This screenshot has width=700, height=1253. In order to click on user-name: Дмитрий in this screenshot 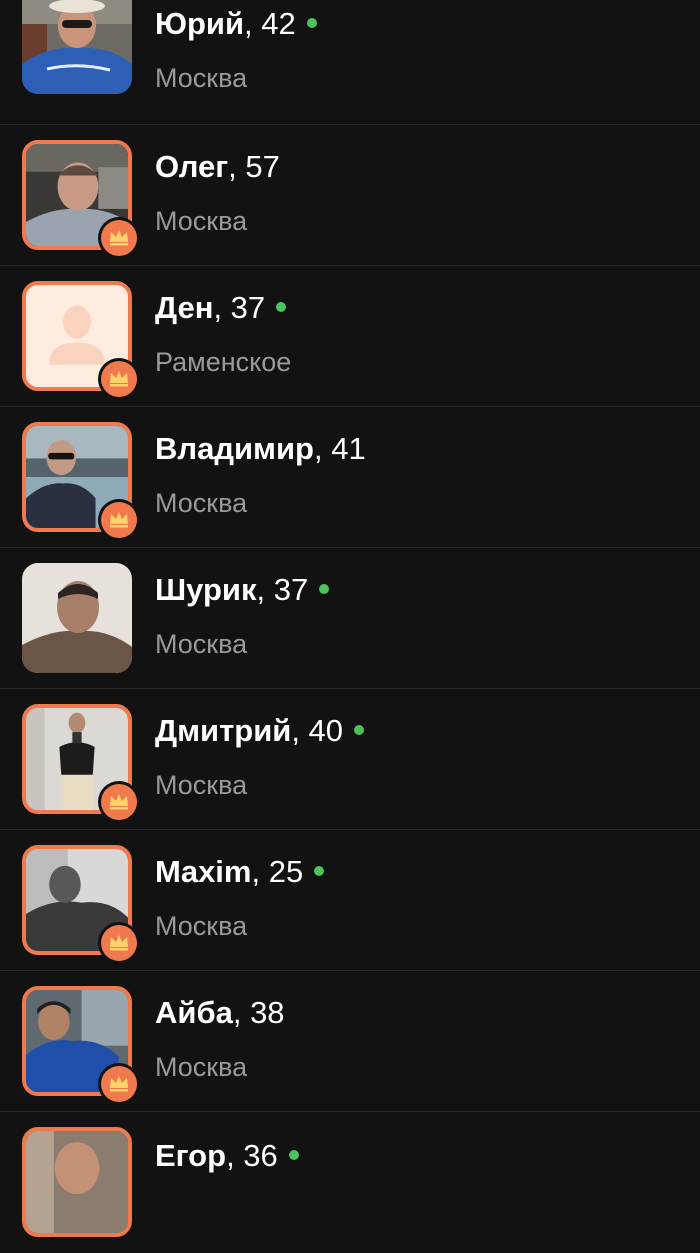, I will do `click(223, 730)`.